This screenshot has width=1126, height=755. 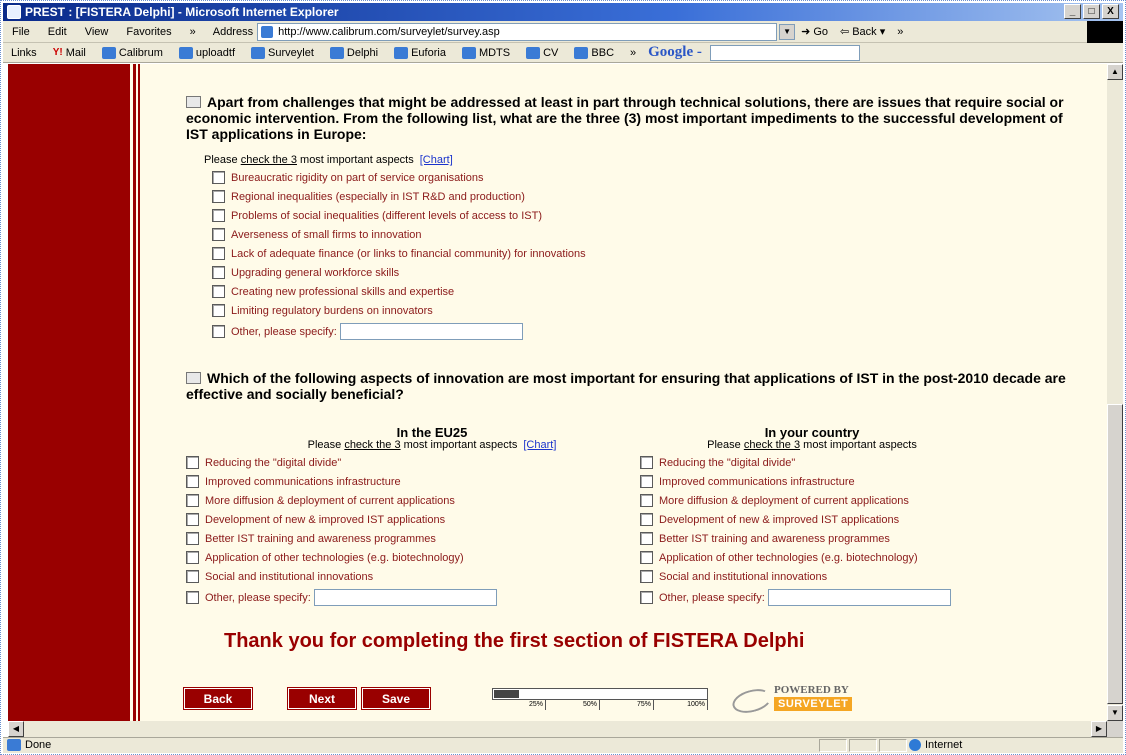 What do you see at coordinates (132, 52) in the screenshot?
I see `link-calibrum: Calibrum` at bounding box center [132, 52].